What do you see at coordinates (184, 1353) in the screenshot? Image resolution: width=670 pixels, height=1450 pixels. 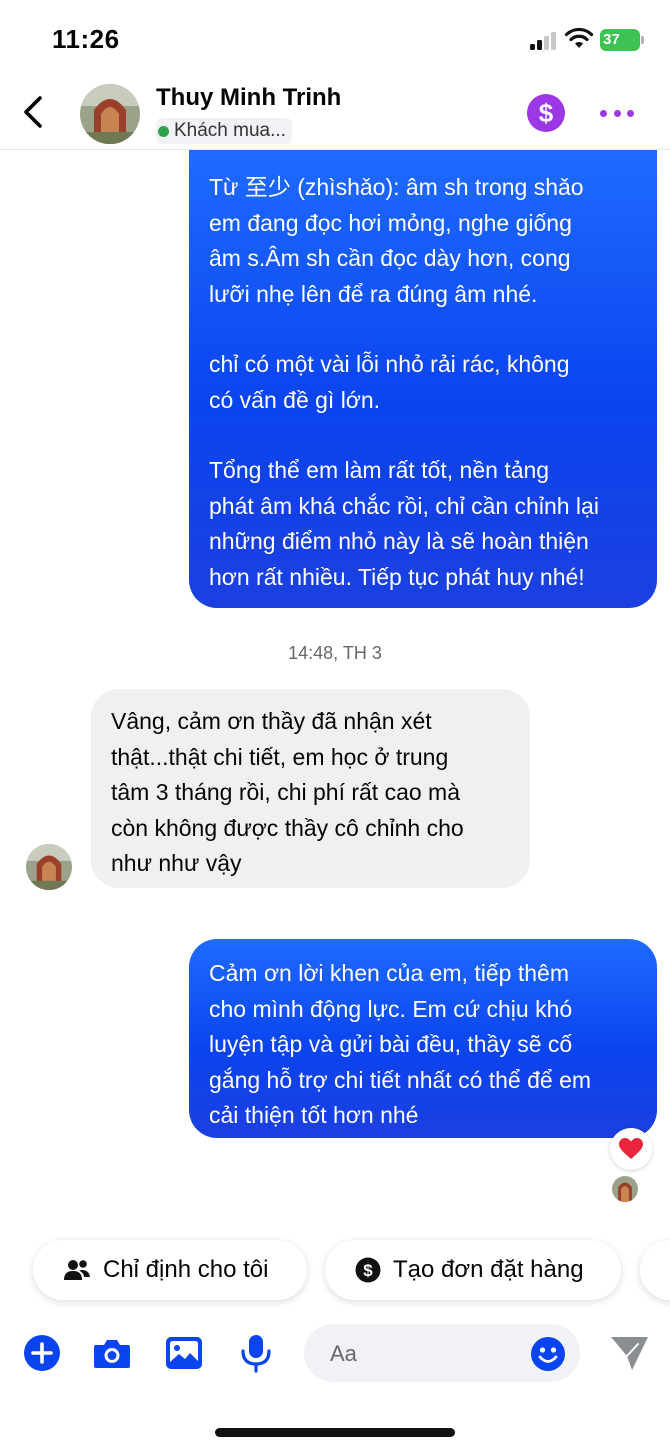 I see `photo-gallery-icon` at bounding box center [184, 1353].